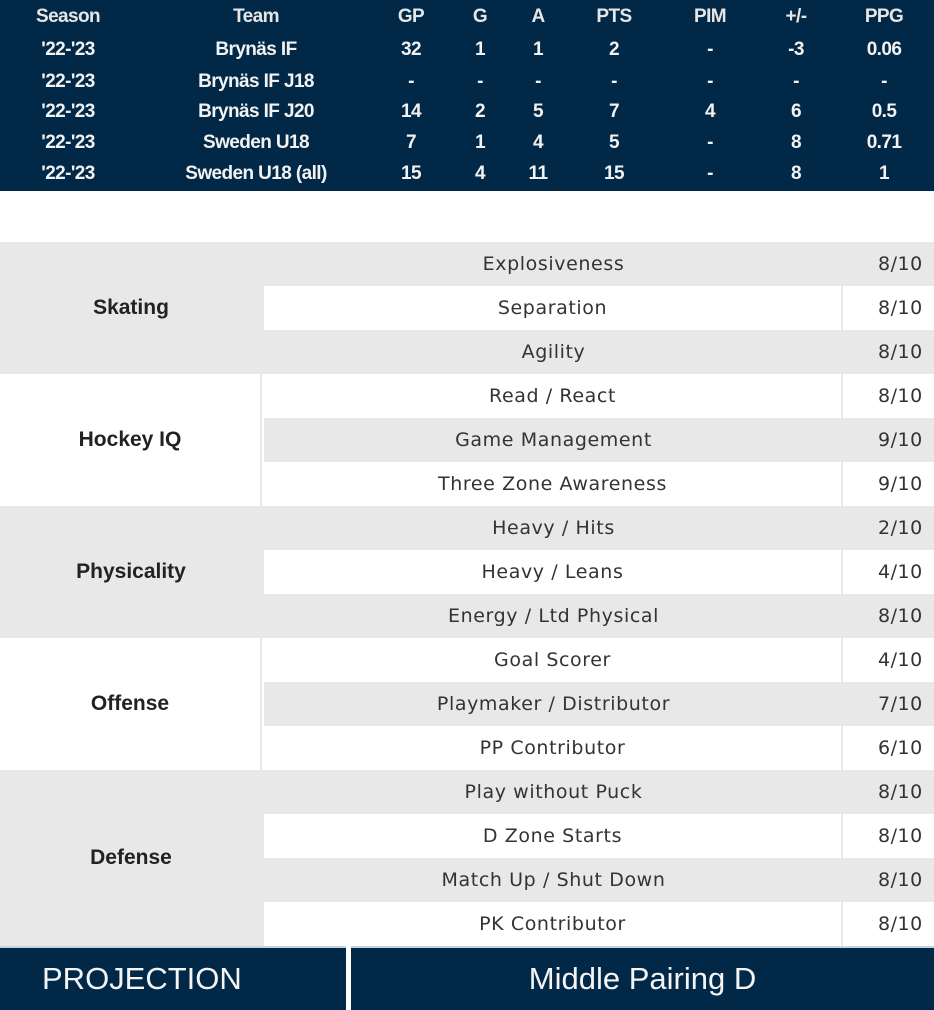 This screenshot has width=934, height=1010. Describe the element at coordinates (599, 308) in the screenshot. I see `rating-row: Separation 8/10` at that location.